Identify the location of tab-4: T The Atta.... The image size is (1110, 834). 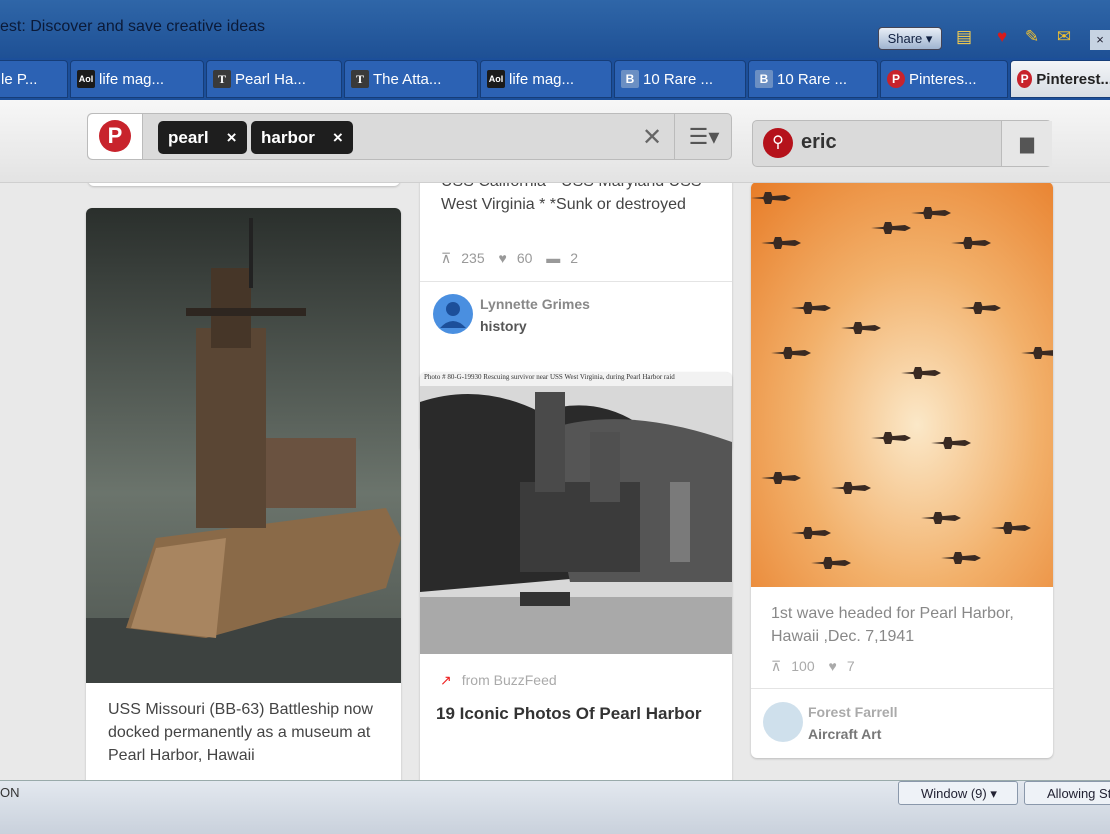
(411, 79).